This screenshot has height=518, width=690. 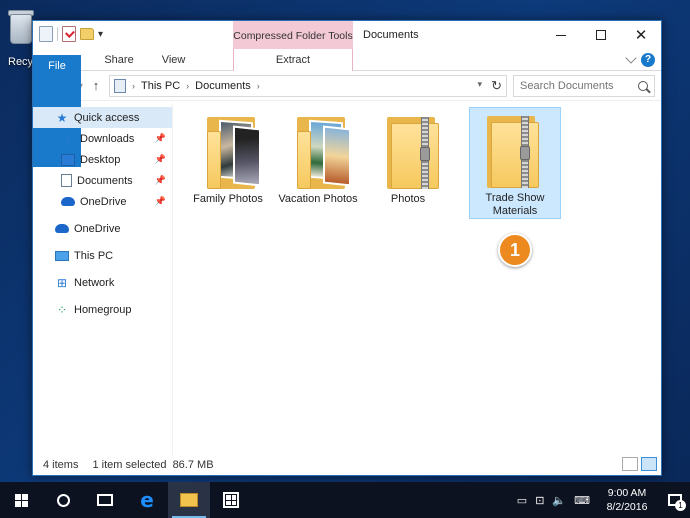 I want to click on toolbar-divider, so click(x=57, y=34).